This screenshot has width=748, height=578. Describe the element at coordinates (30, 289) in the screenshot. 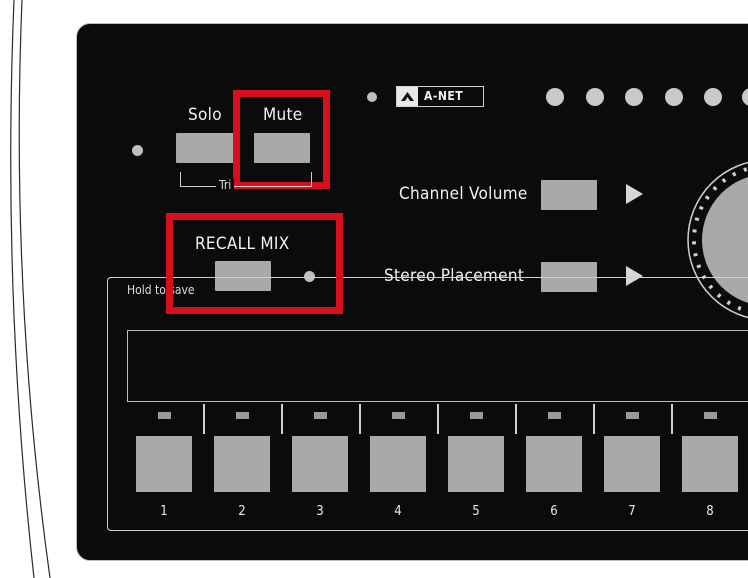

I see `device-edge-lines` at that location.